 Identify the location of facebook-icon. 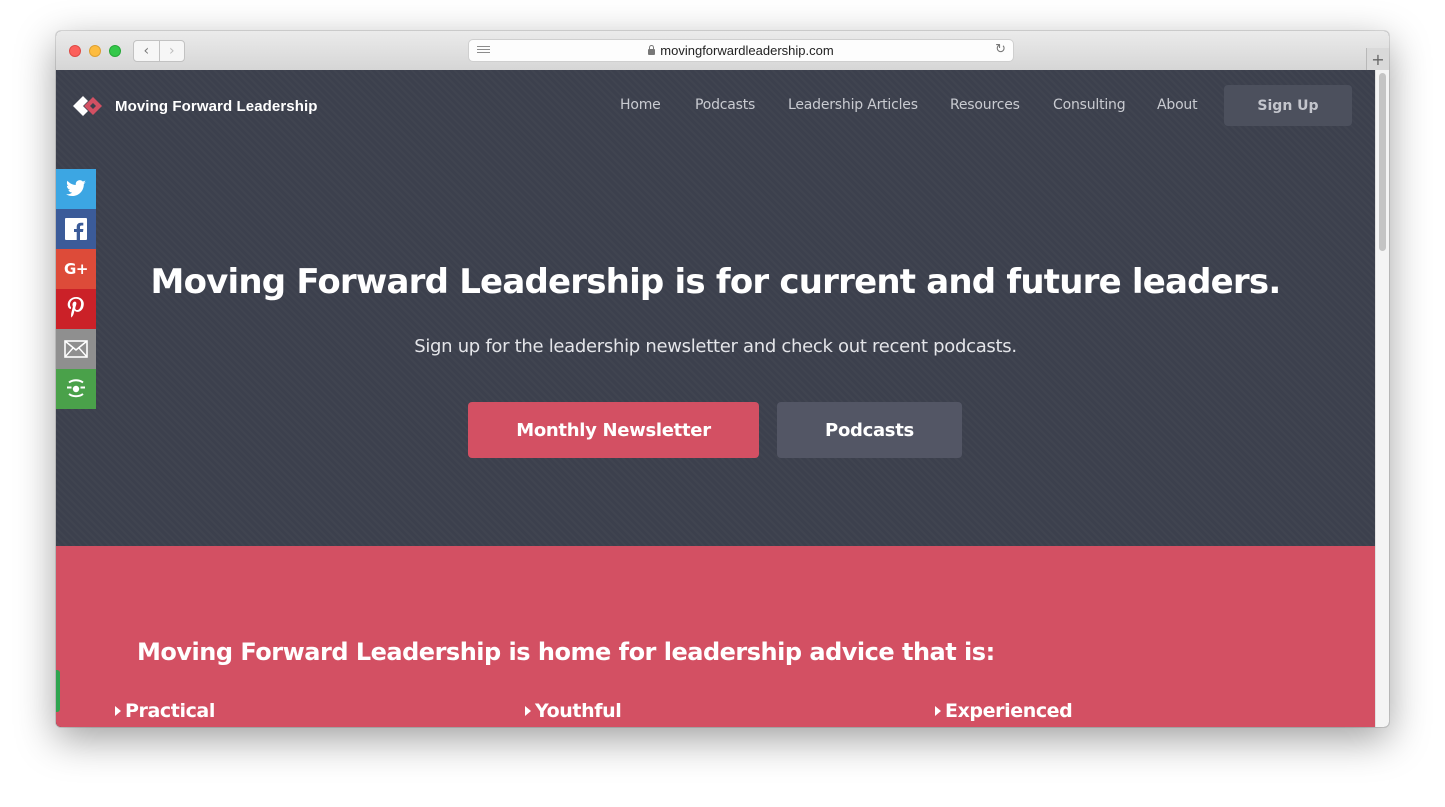
(76, 229).